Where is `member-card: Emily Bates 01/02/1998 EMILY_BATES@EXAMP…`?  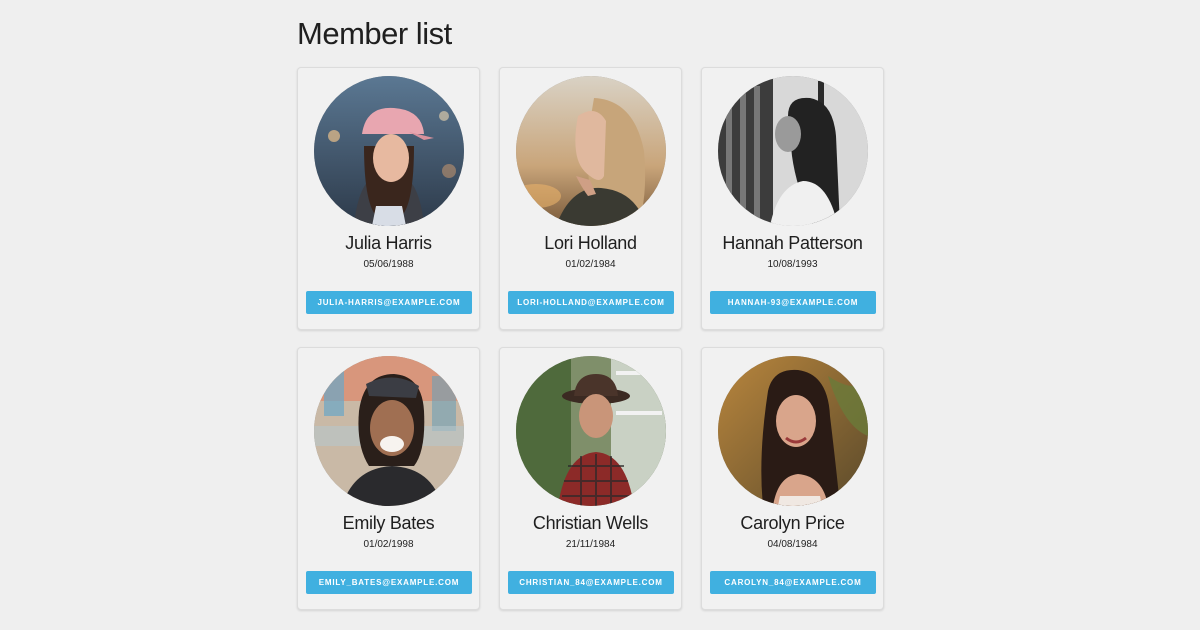
member-card: Emily Bates 01/02/1998 EMILY_BATES@EXAMP… is located at coordinates (388, 478).